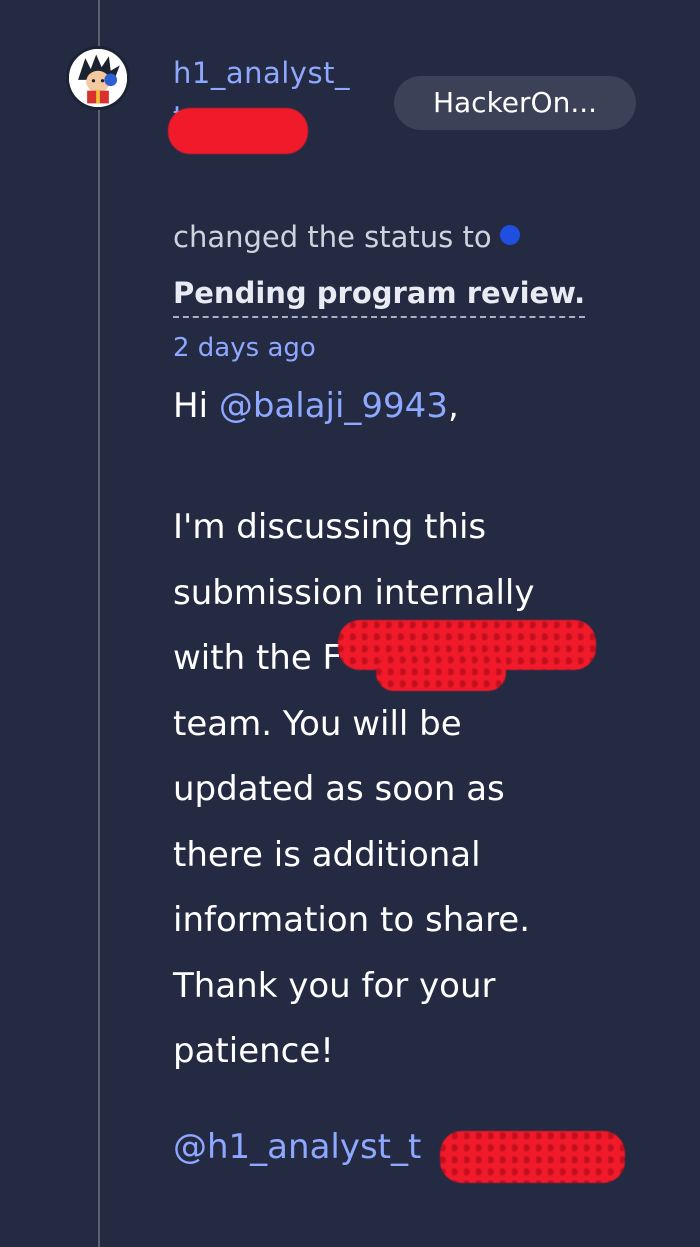  Describe the element at coordinates (334, 985) in the screenshot. I see `body-line: Thank you for your` at that location.